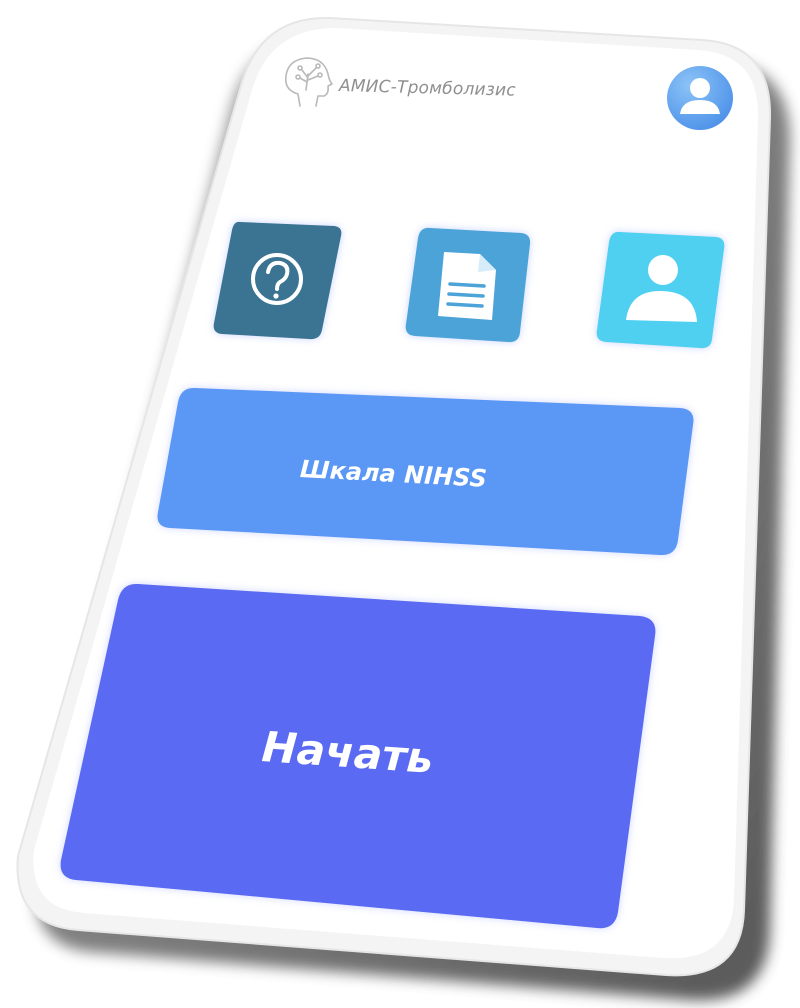 This screenshot has width=800, height=1008. I want to click on document-tile-button, so click(467, 286).